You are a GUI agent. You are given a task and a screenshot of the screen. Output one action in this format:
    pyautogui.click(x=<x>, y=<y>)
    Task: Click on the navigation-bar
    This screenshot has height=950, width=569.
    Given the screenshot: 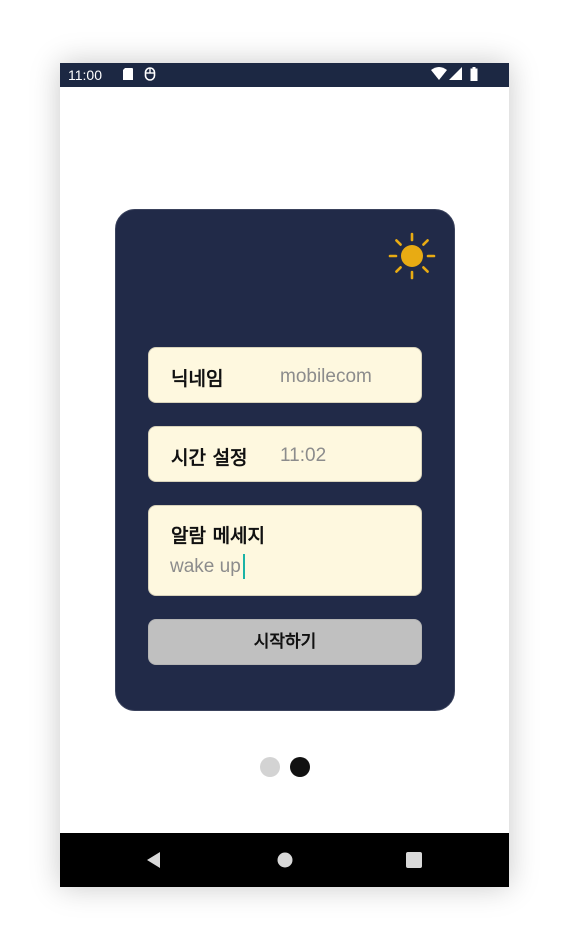 What is the action you would take?
    pyautogui.click(x=284, y=860)
    